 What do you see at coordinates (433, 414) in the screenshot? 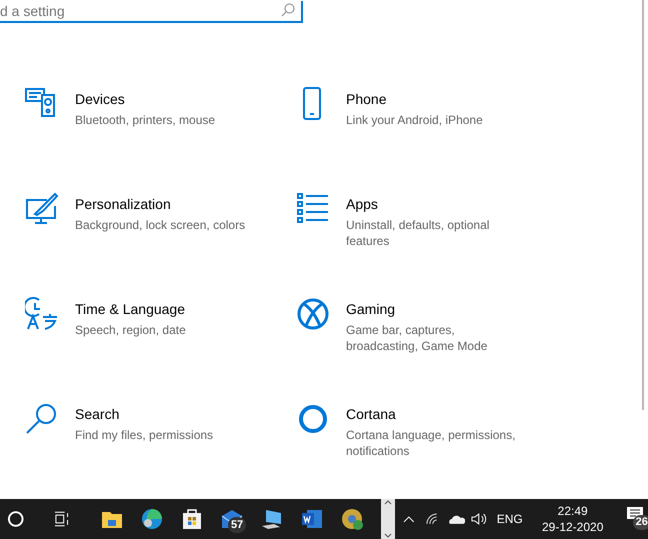
I see `category-title: Cortana` at bounding box center [433, 414].